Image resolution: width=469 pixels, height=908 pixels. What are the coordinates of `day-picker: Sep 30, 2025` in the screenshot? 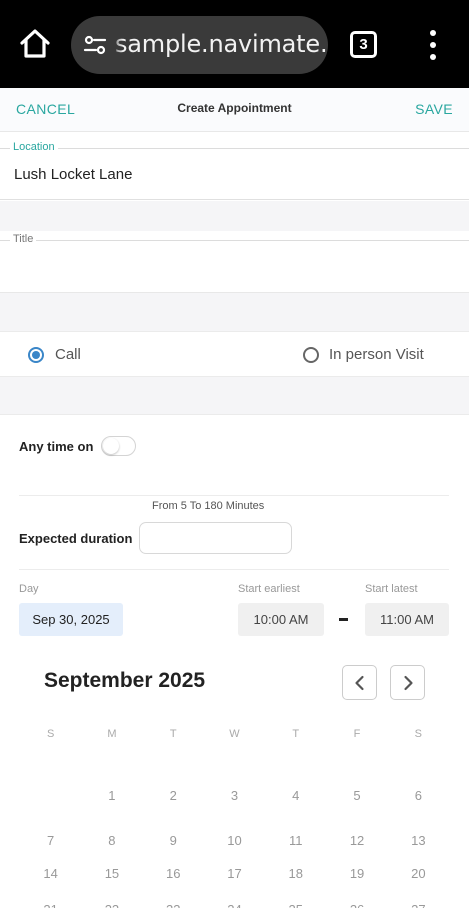 It's located at (71, 619).